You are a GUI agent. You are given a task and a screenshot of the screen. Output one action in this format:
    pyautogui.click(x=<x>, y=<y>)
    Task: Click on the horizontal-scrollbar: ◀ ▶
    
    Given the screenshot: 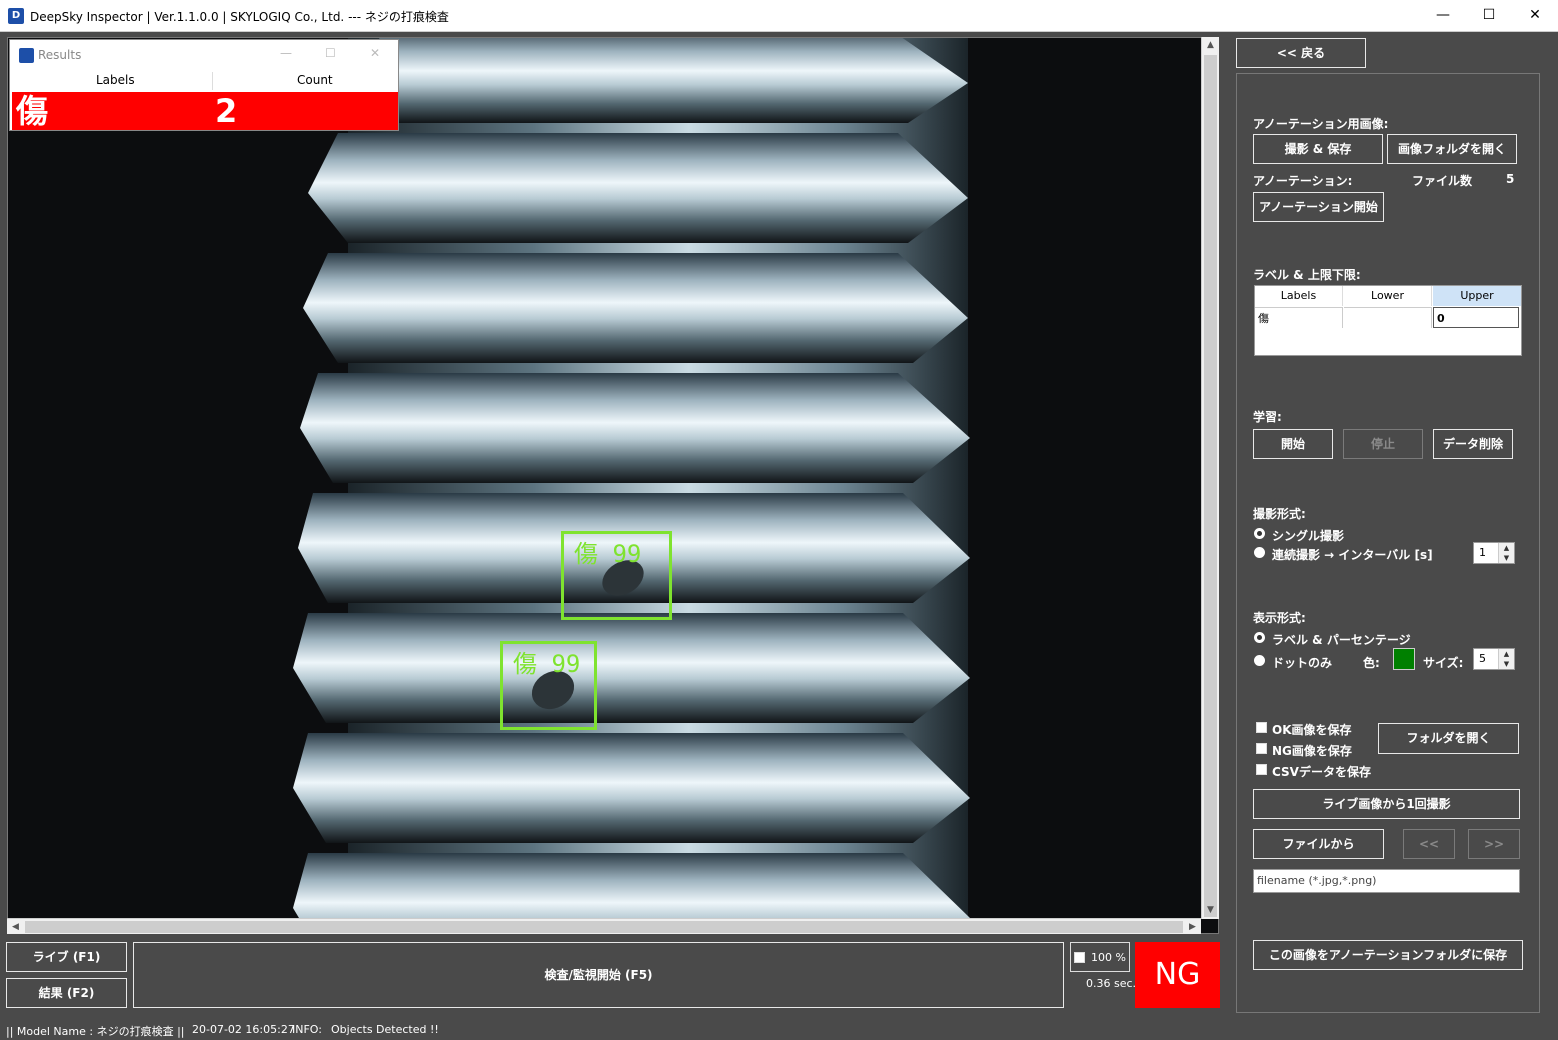 What is the action you would take?
    pyautogui.click(x=604, y=926)
    